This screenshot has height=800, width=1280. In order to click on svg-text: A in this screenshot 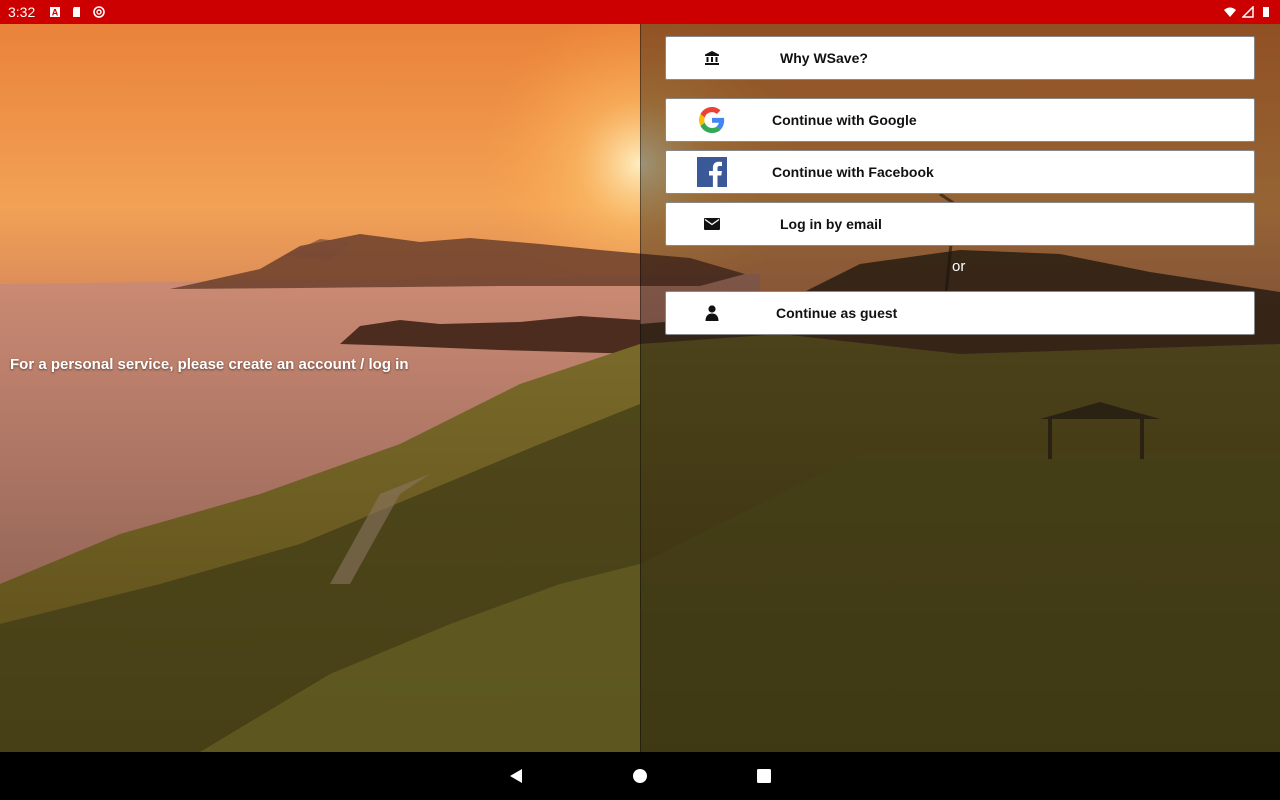, I will do `click(55, 13)`.